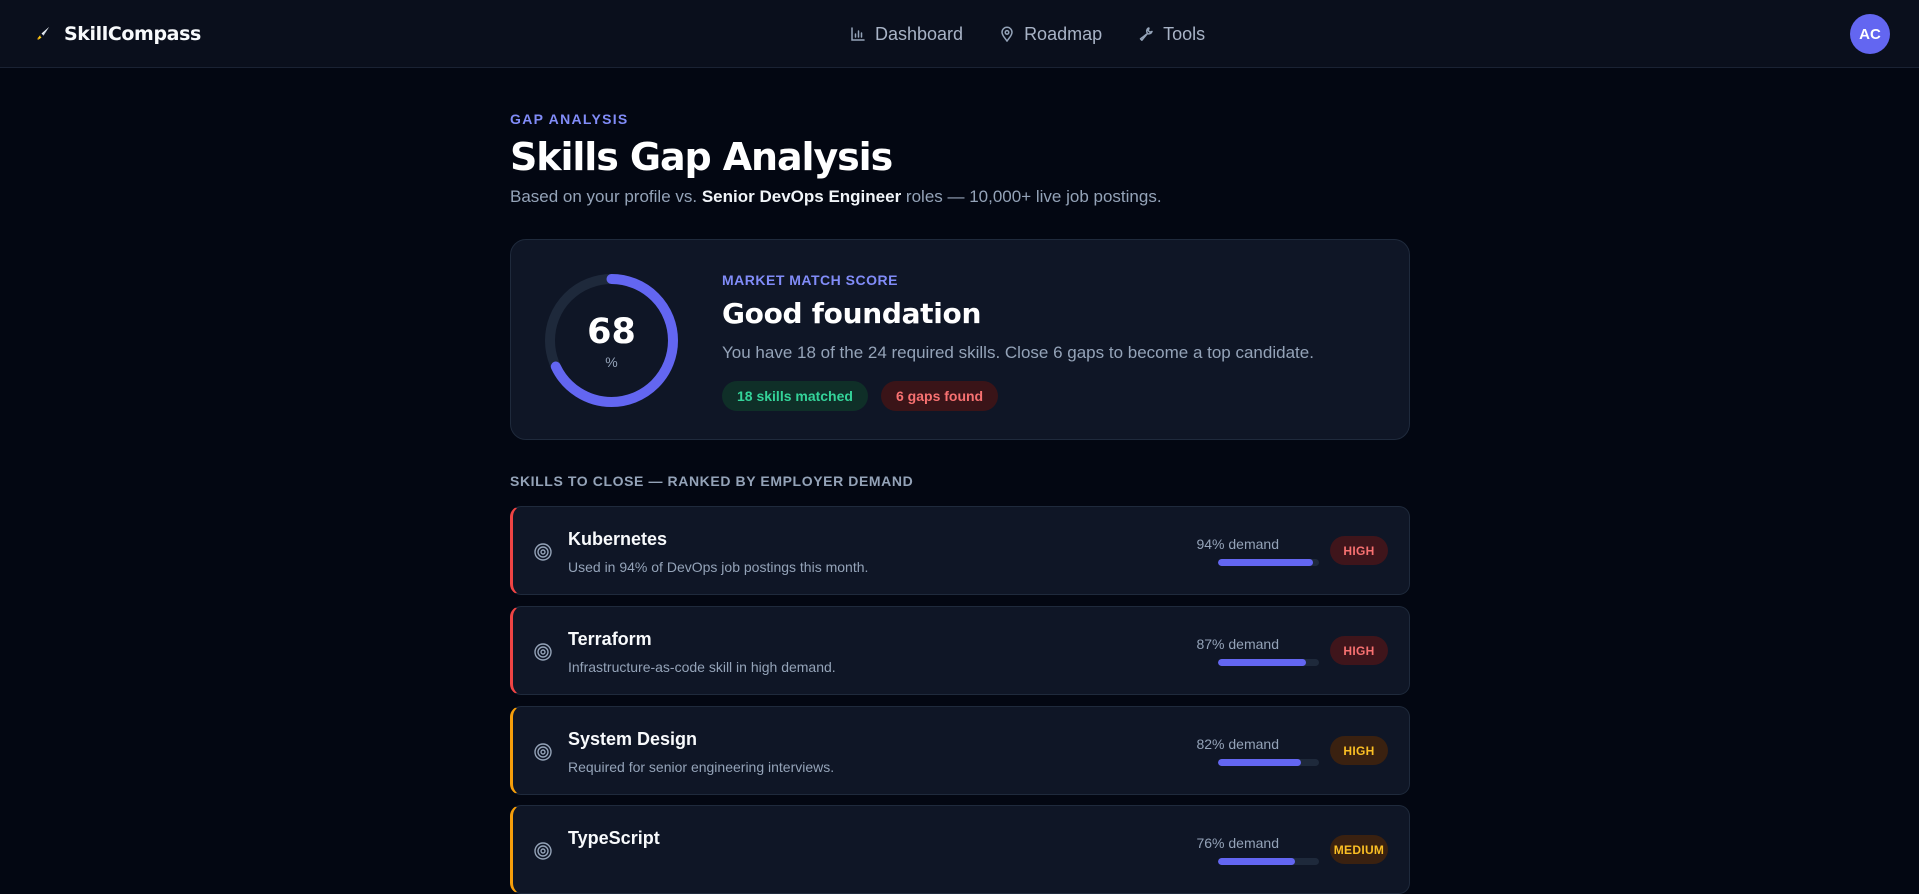 The width and height of the screenshot is (1919, 894). I want to click on skill-name: TypeScript, so click(614, 838).